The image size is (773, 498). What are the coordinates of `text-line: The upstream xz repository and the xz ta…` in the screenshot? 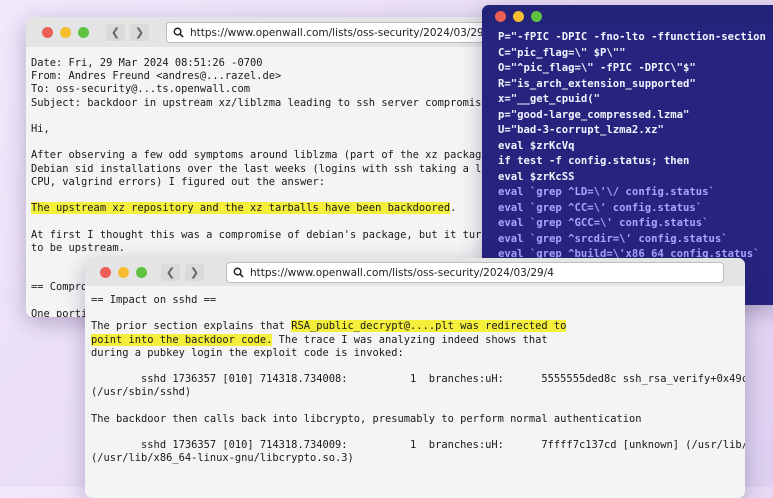 It's located at (275, 208).